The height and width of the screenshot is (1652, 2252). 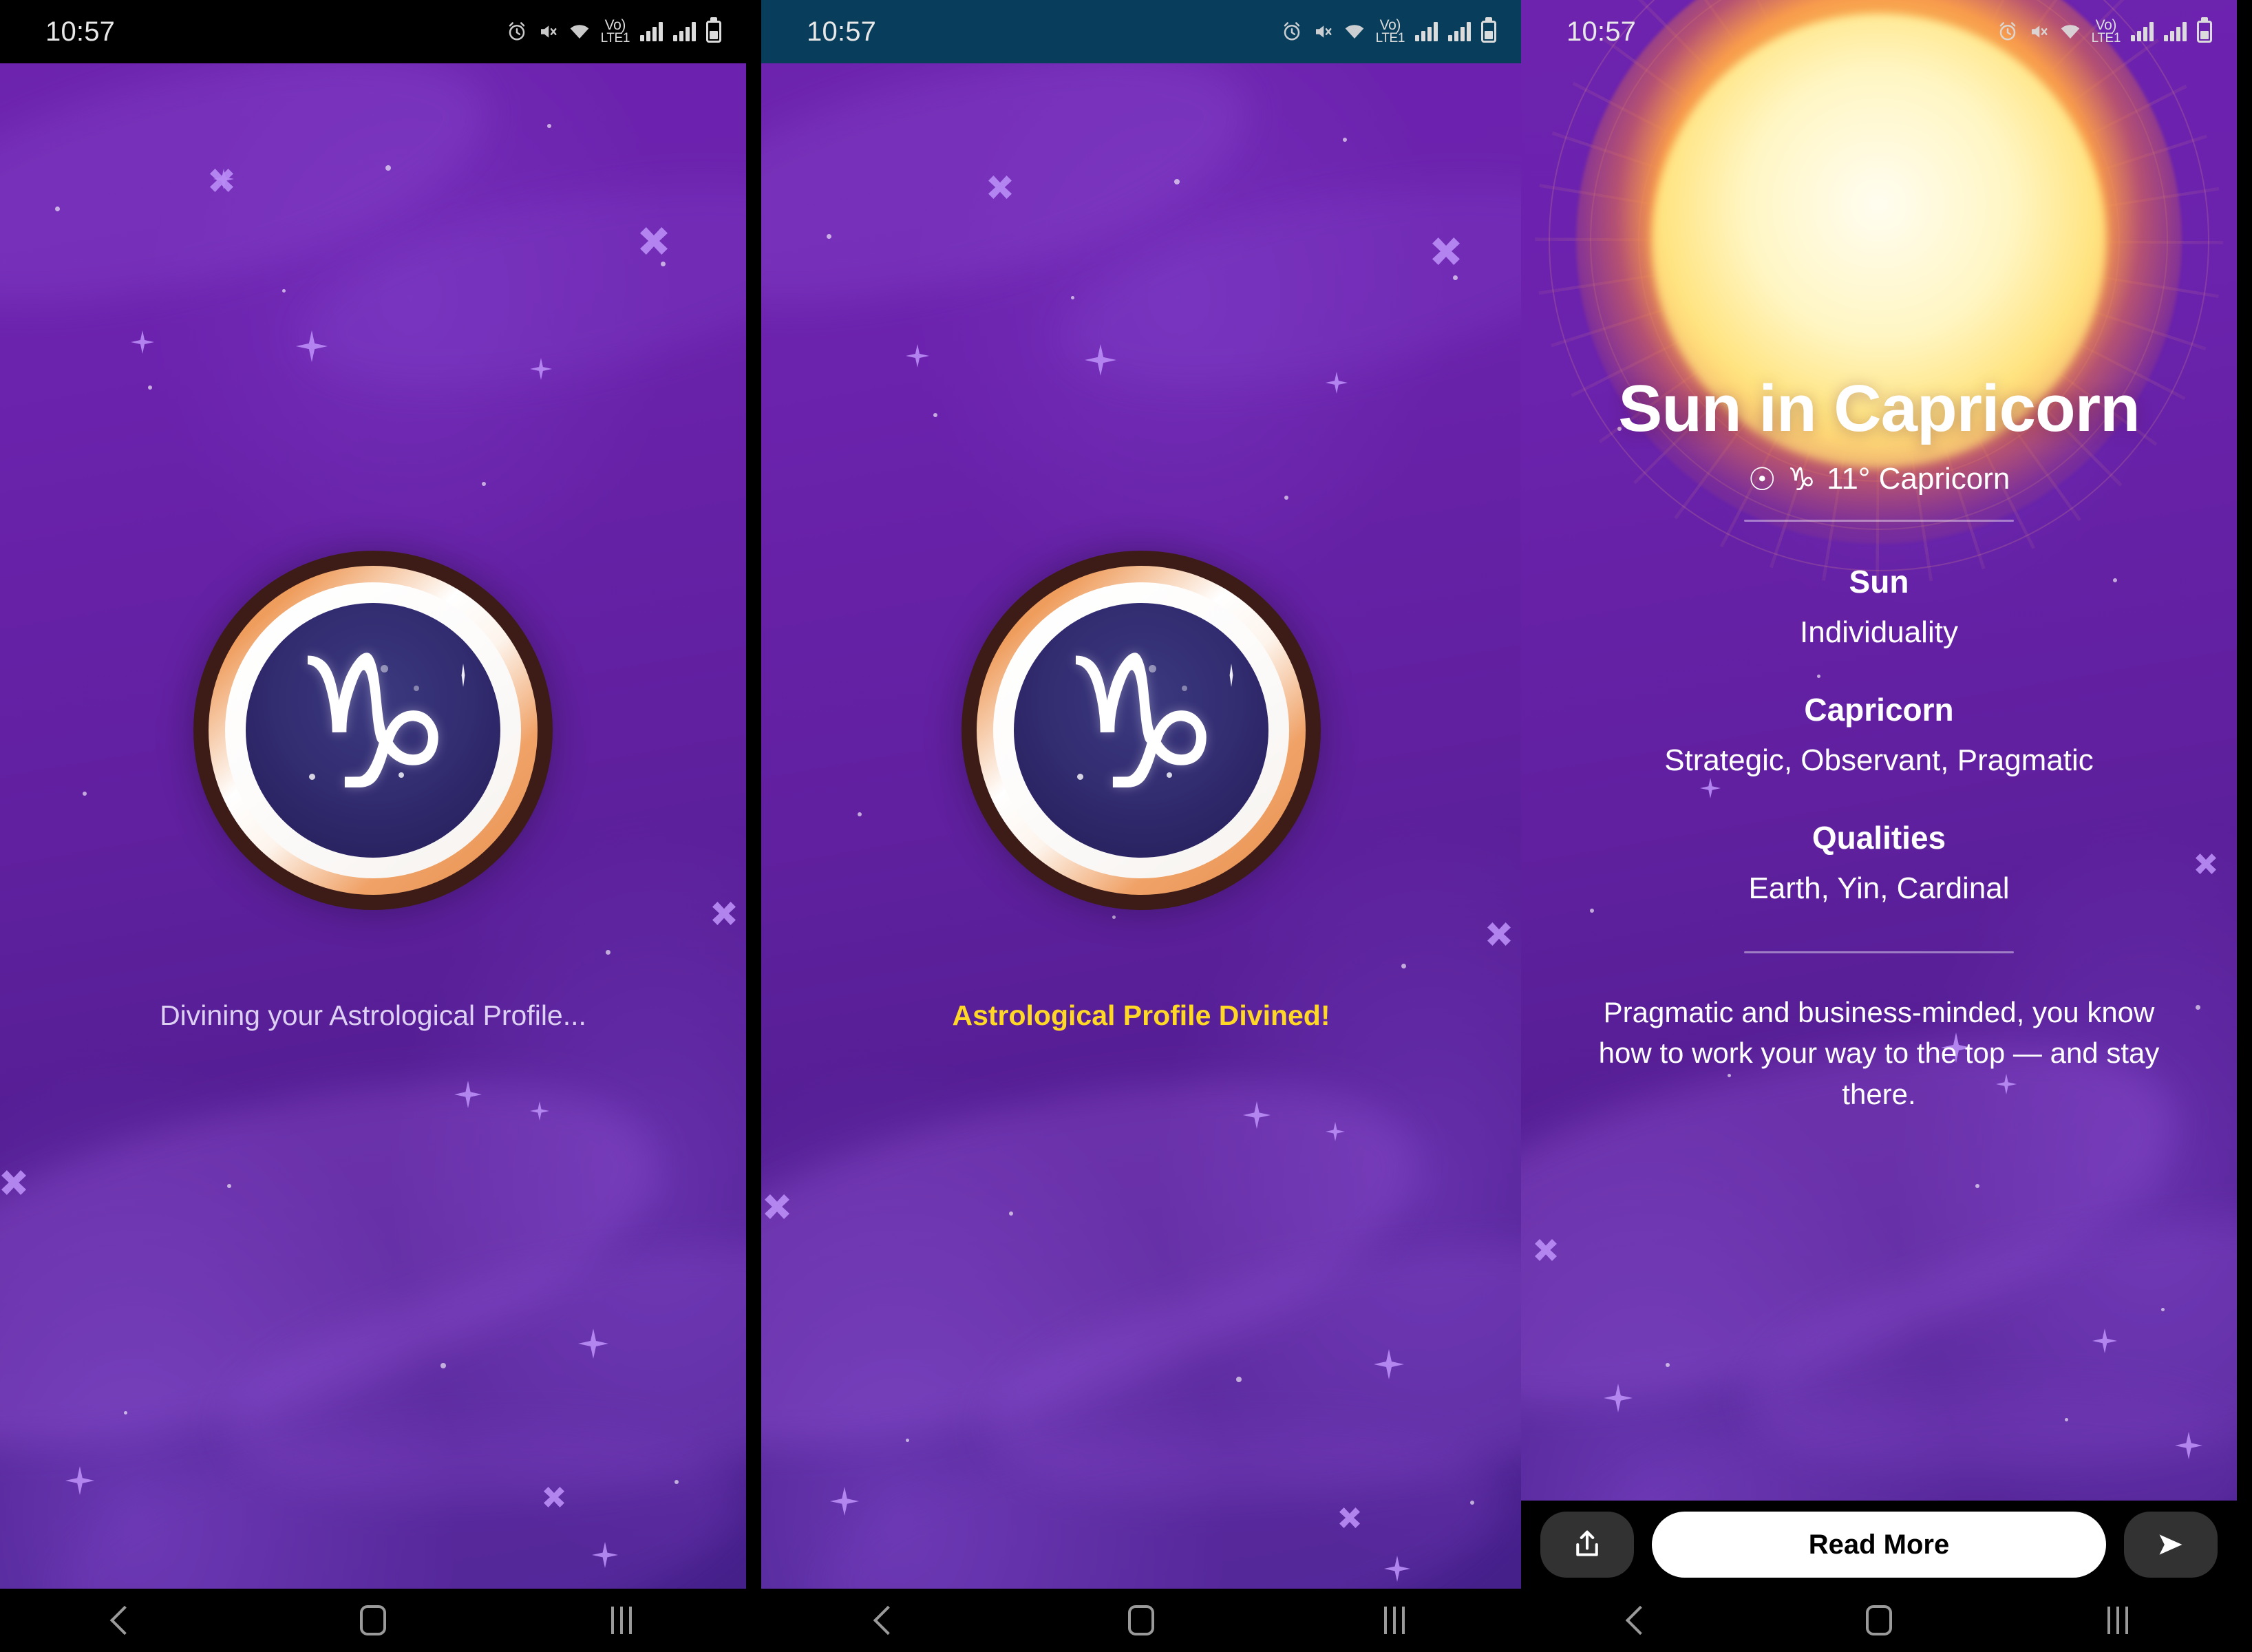 What do you see at coordinates (1919, 478) in the screenshot?
I see `degree-label: 11° Capricorn` at bounding box center [1919, 478].